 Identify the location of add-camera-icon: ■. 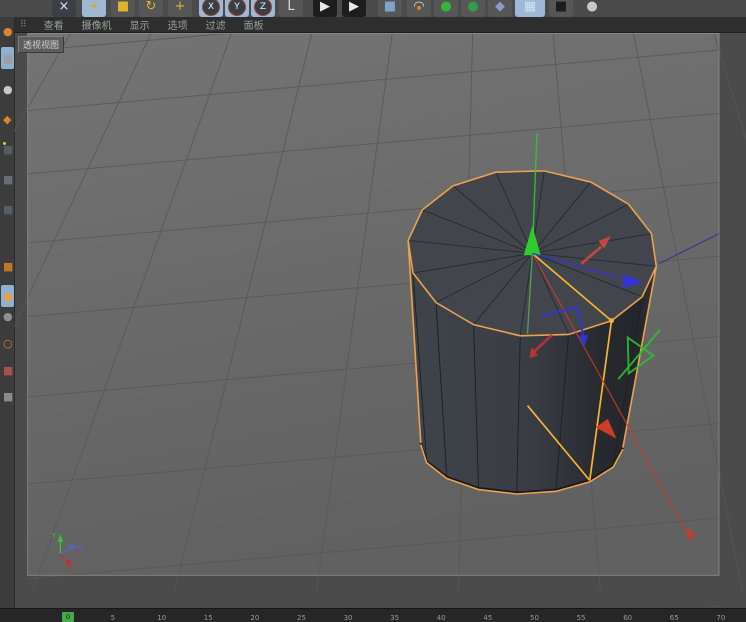
(561, 8).